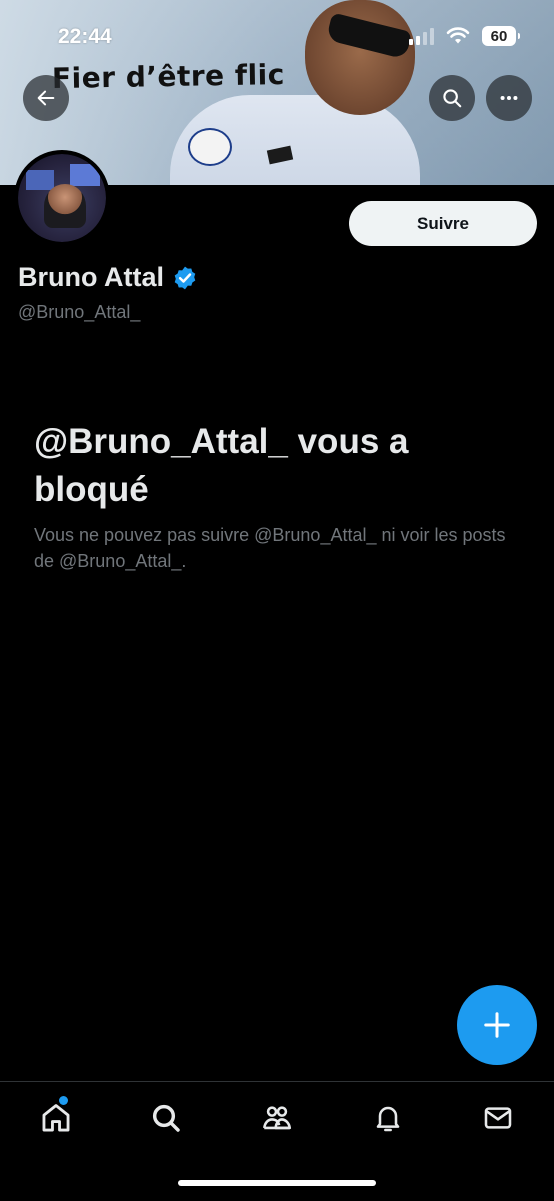  Describe the element at coordinates (91, 277) in the screenshot. I see `profile-display-name: Bruno Attal` at that location.